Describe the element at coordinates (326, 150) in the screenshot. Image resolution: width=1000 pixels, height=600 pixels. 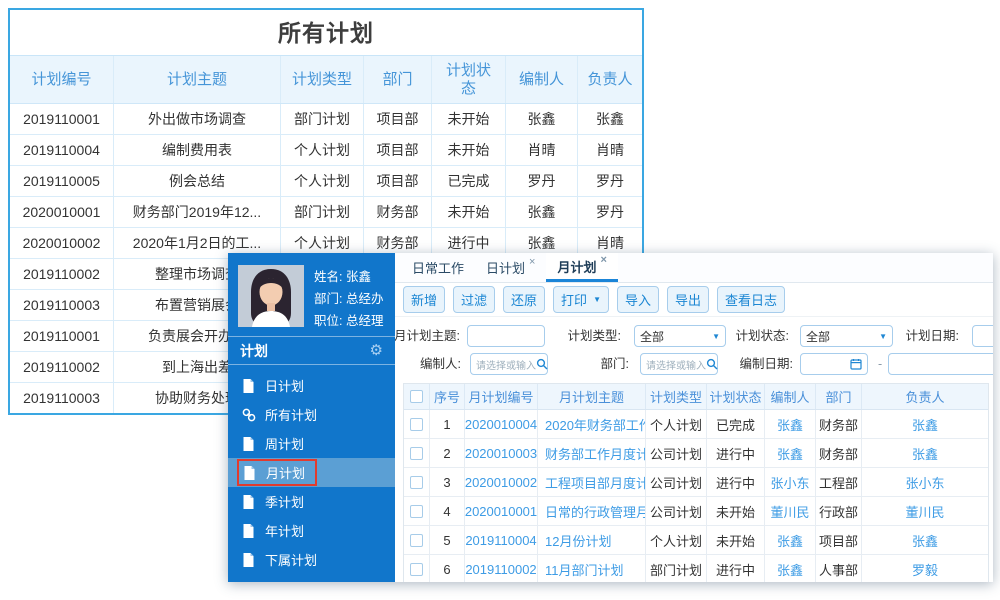
I see `table-row: 2019110004 编制费用表 个人计划 项目部 未开始 肖晴 肖晴` at that location.